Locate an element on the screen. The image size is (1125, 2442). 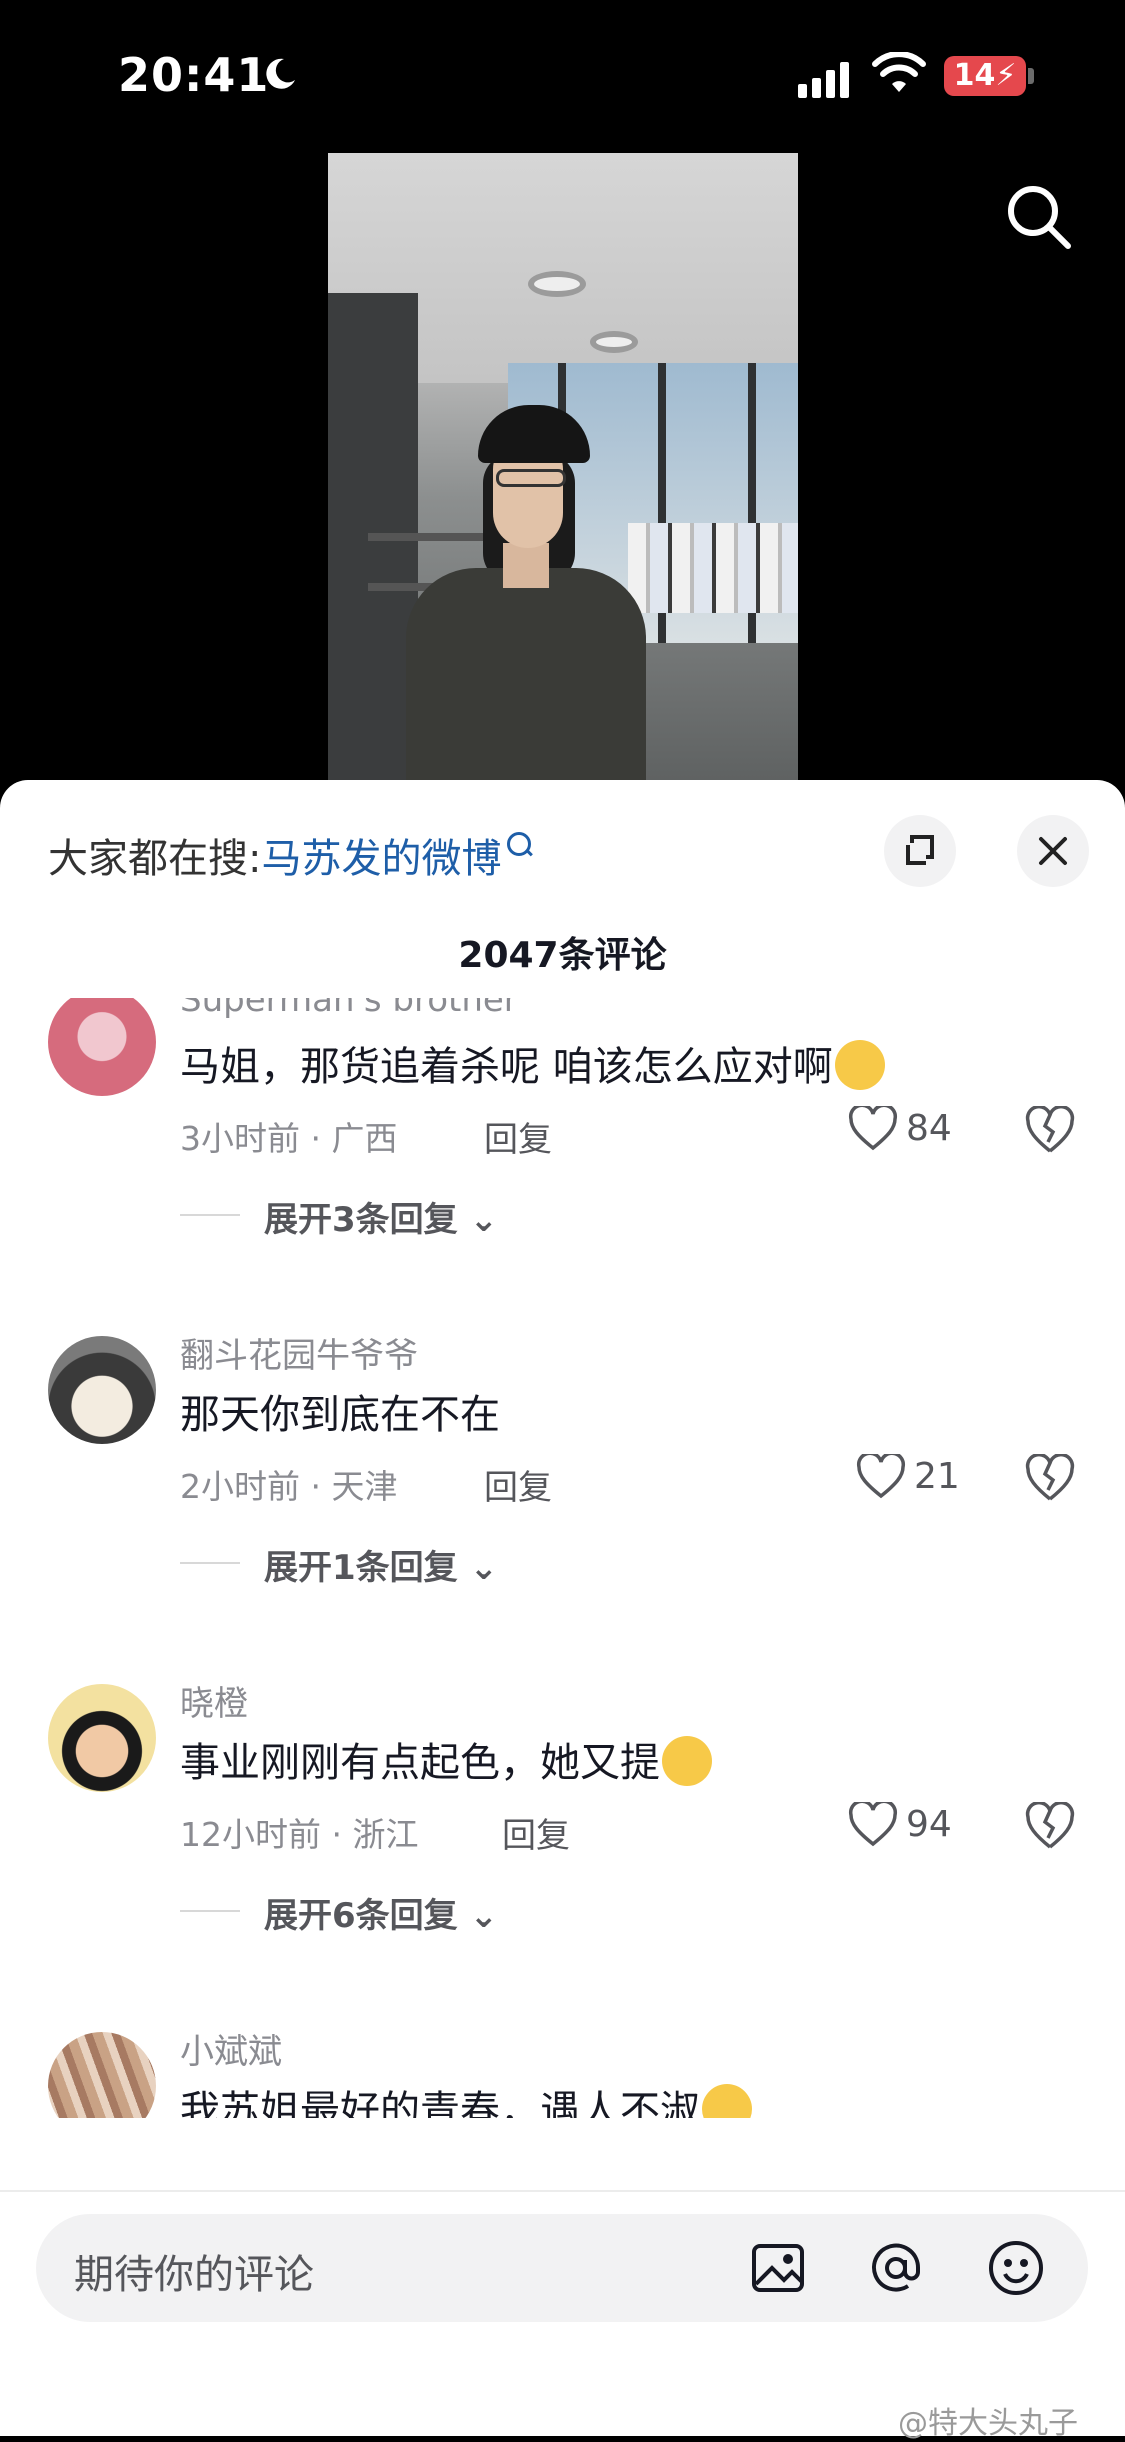
like-count: 21 is located at coordinates (937, 1476).